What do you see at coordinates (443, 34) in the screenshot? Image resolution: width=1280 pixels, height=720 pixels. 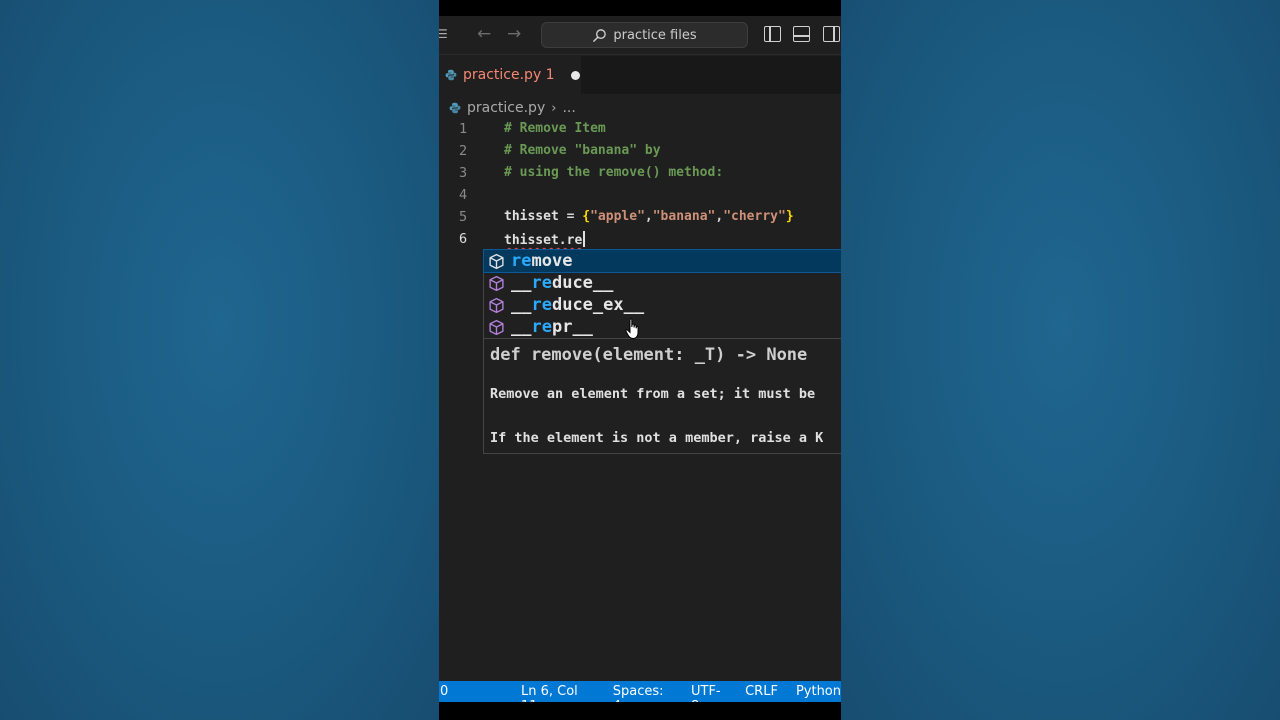 I see `menu-icon: ☰` at bounding box center [443, 34].